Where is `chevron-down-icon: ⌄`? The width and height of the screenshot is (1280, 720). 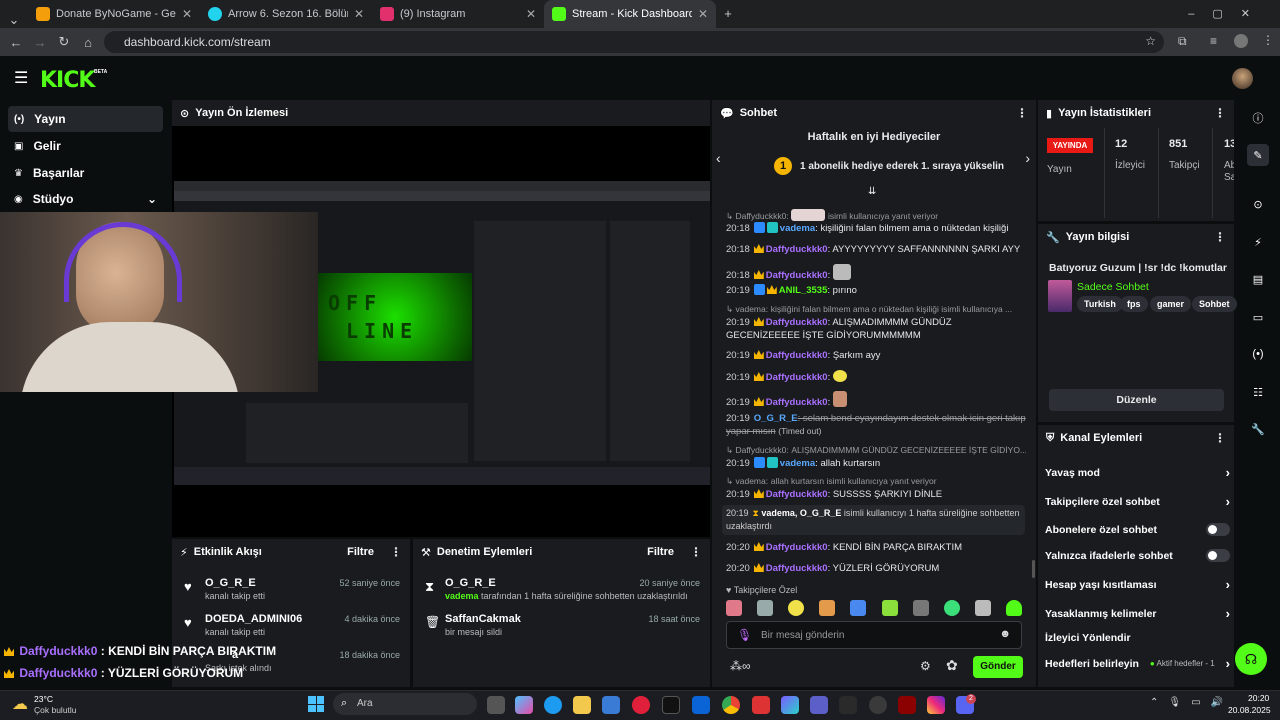 chevron-down-icon: ⌄ is located at coordinates (152, 199).